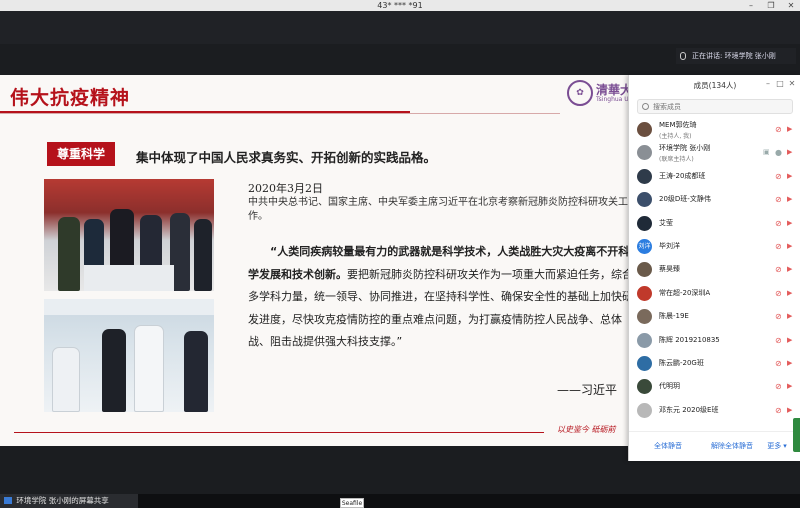 The width and height of the screenshot is (800, 508). I want to click on title-divider-thin, so click(280, 113).